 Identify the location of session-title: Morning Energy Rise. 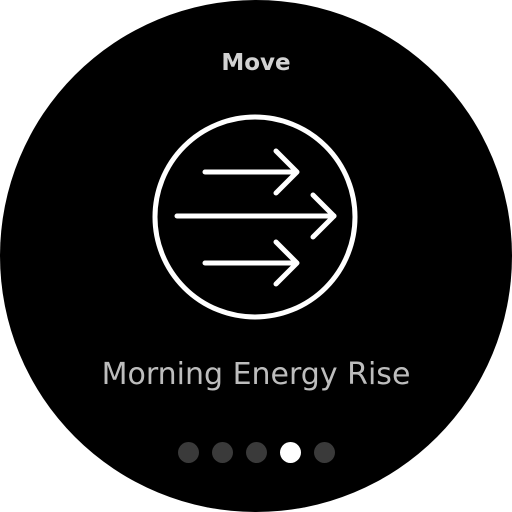
(256, 374).